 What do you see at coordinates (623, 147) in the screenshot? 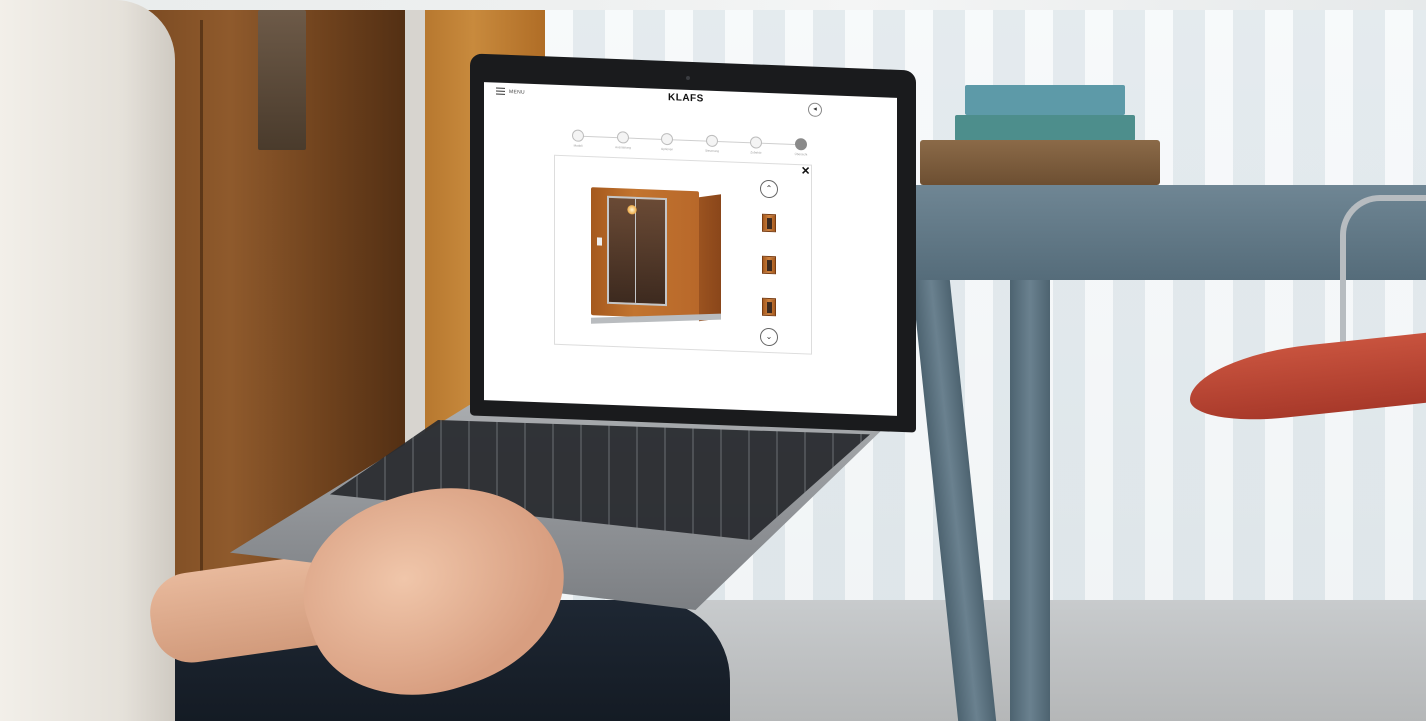
I see `step-label: Ausstattung` at bounding box center [623, 147].